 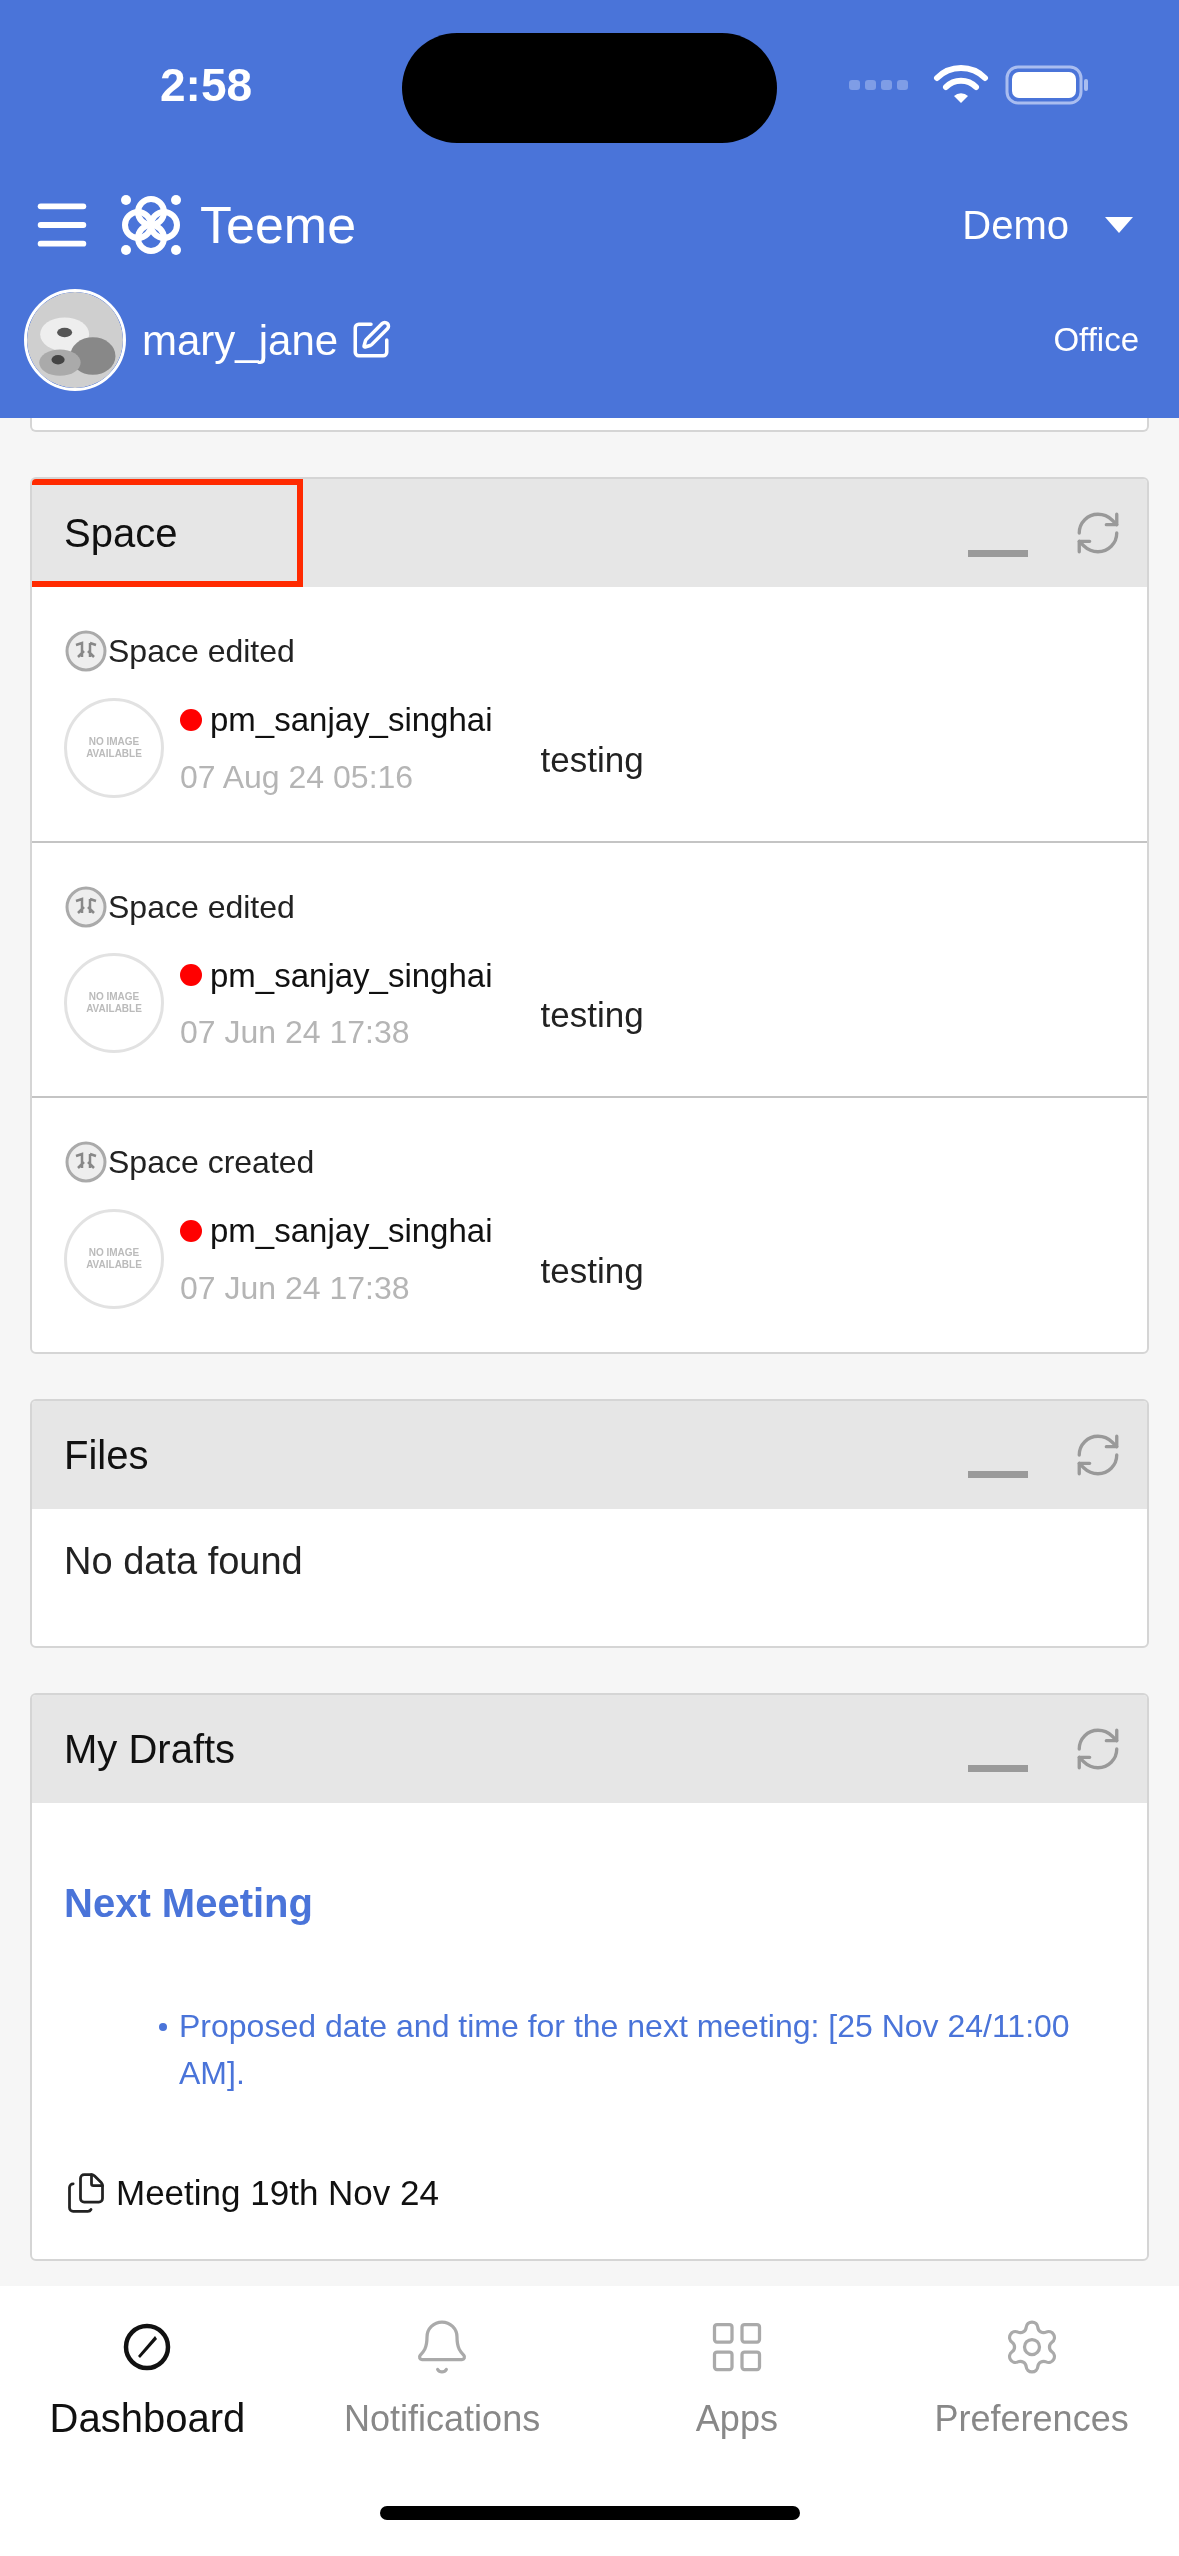 I want to click on empty-message: No data found, so click(x=183, y=1560).